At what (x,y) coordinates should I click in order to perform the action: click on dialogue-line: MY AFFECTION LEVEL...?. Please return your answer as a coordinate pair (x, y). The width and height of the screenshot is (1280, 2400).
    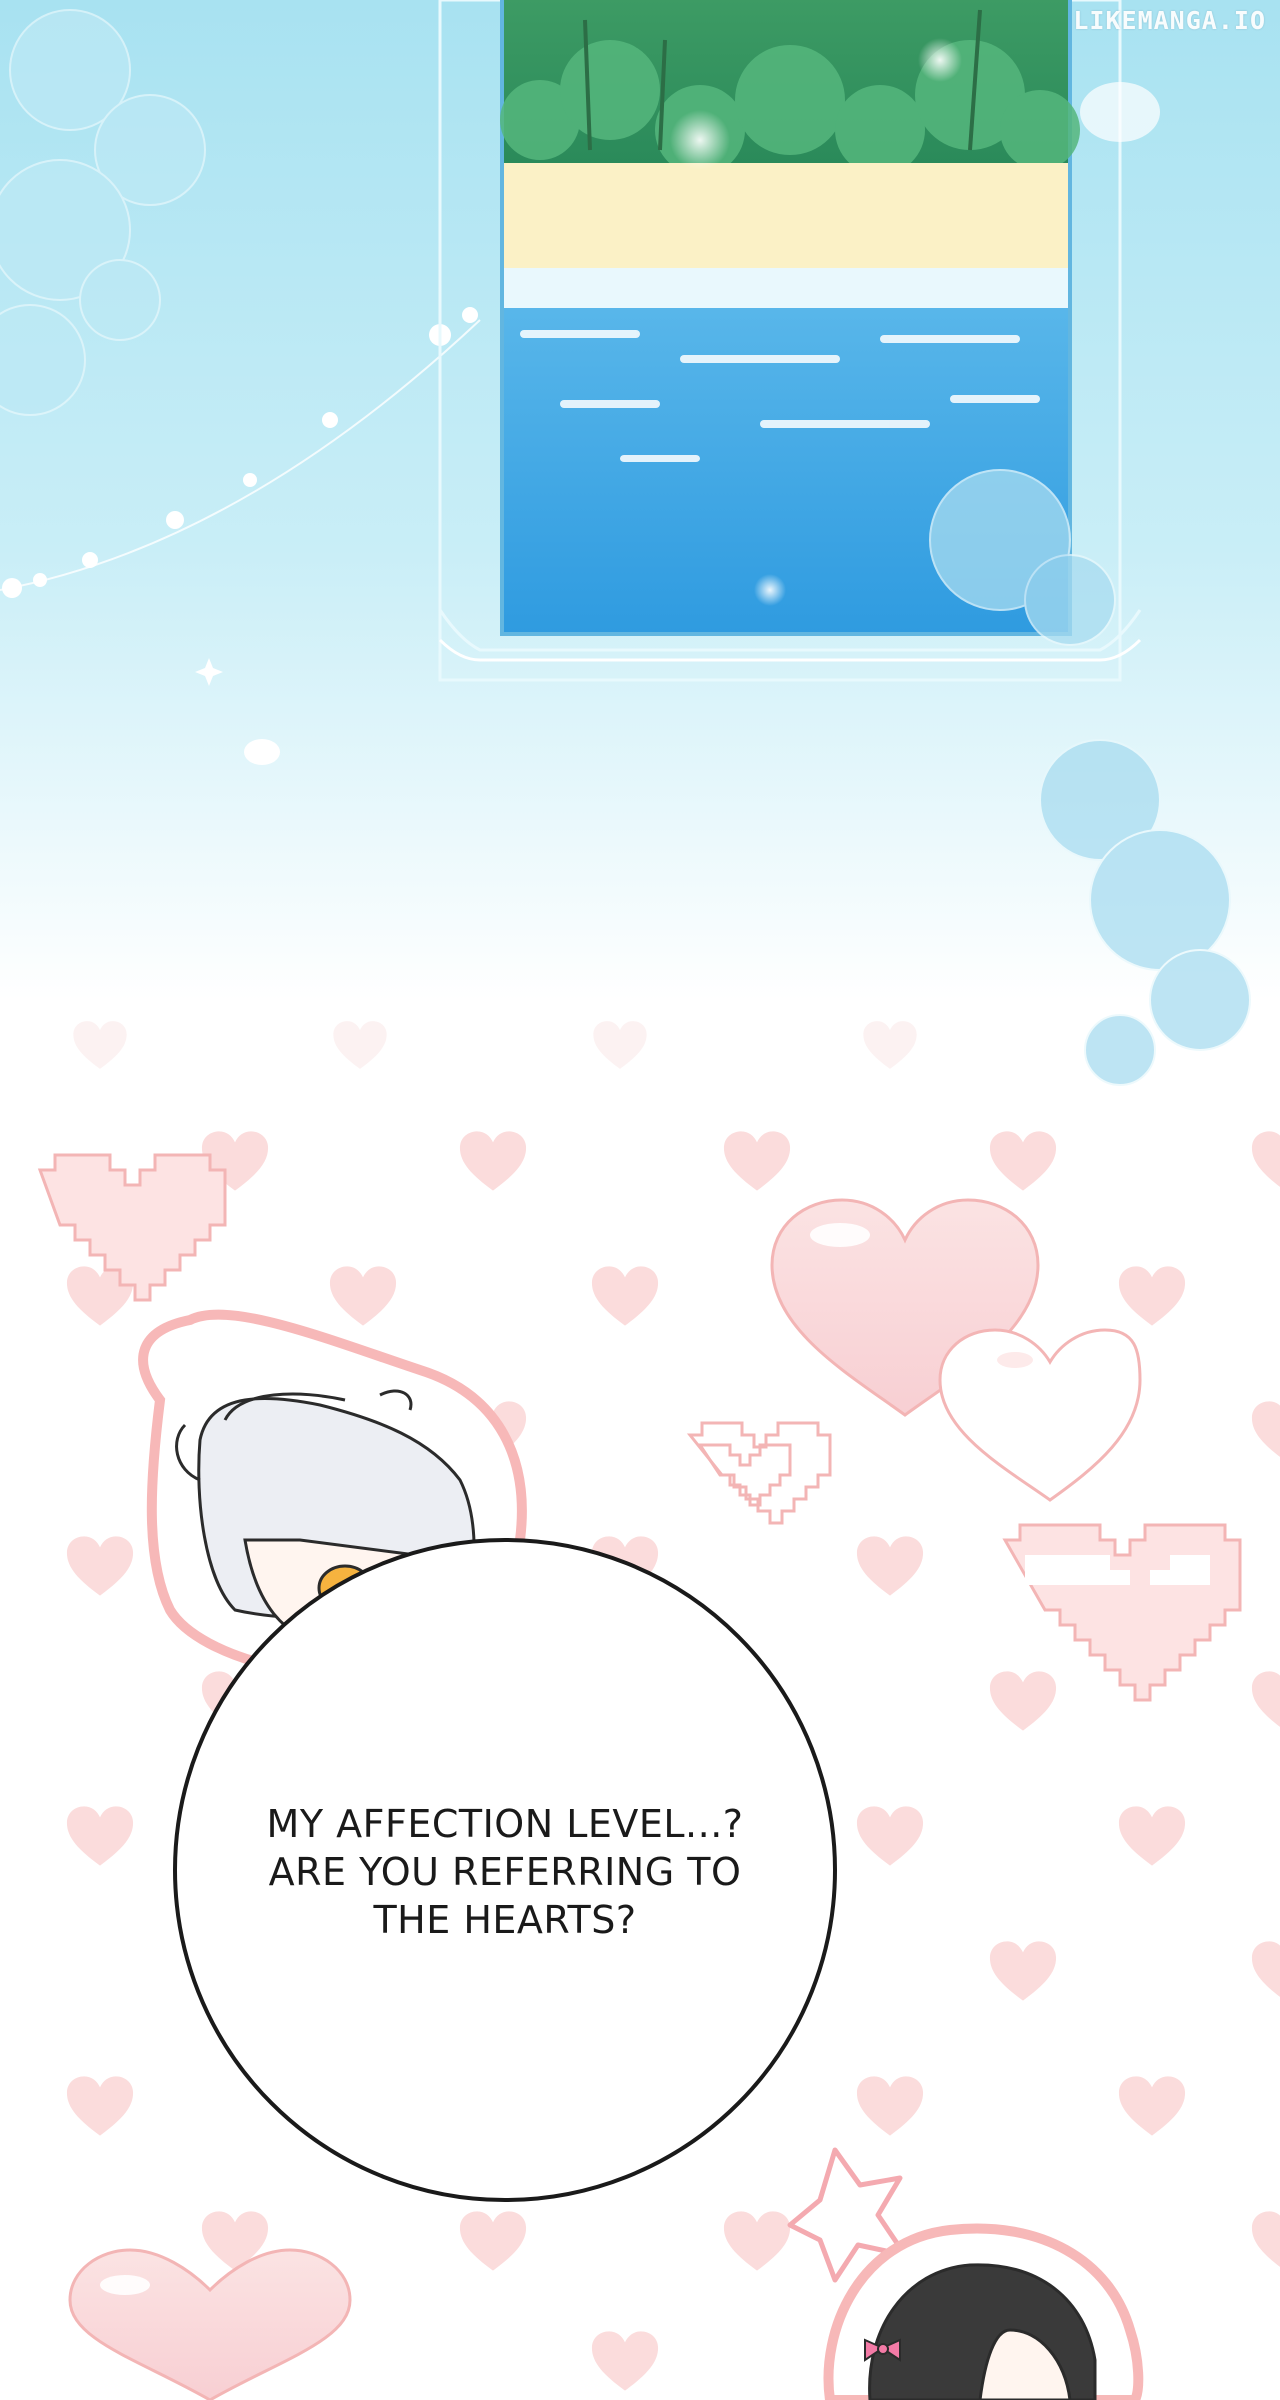
    Looking at the image, I should click on (505, 1824).